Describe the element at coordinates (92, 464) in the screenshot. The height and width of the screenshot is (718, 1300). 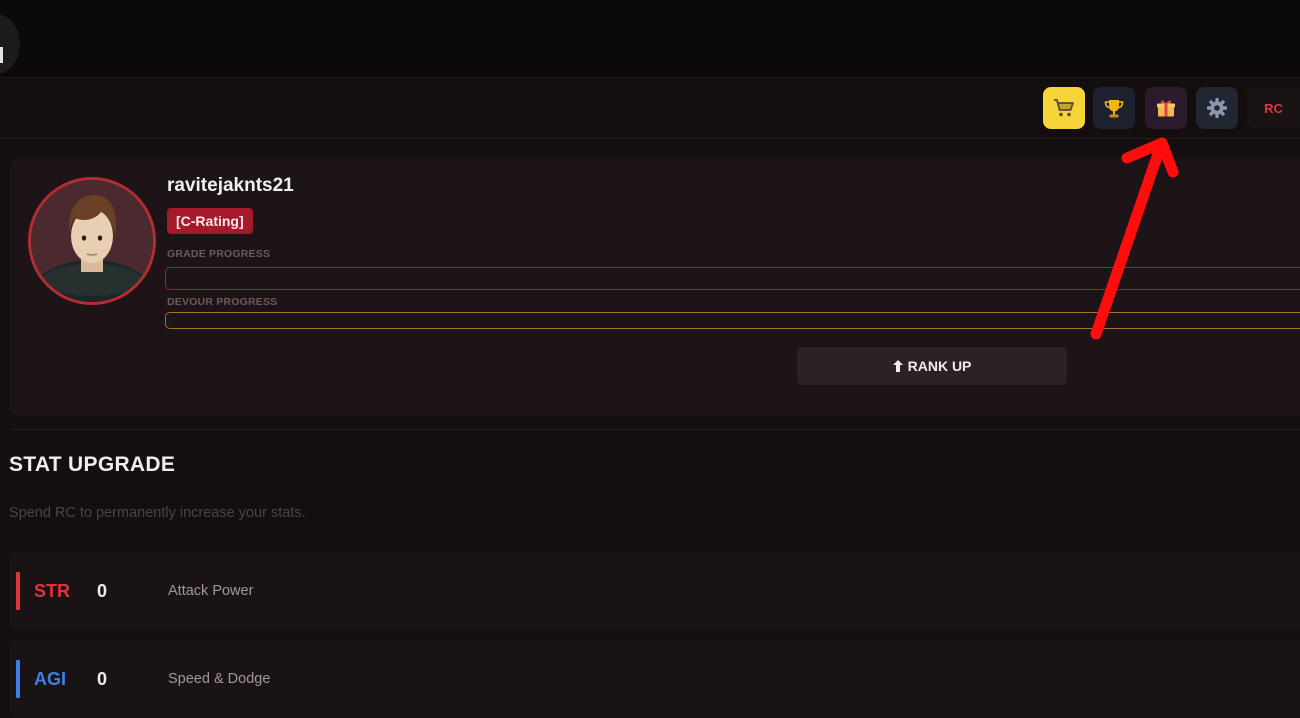
I see `stat-upgrade-title: STAT UPGRADE` at that location.